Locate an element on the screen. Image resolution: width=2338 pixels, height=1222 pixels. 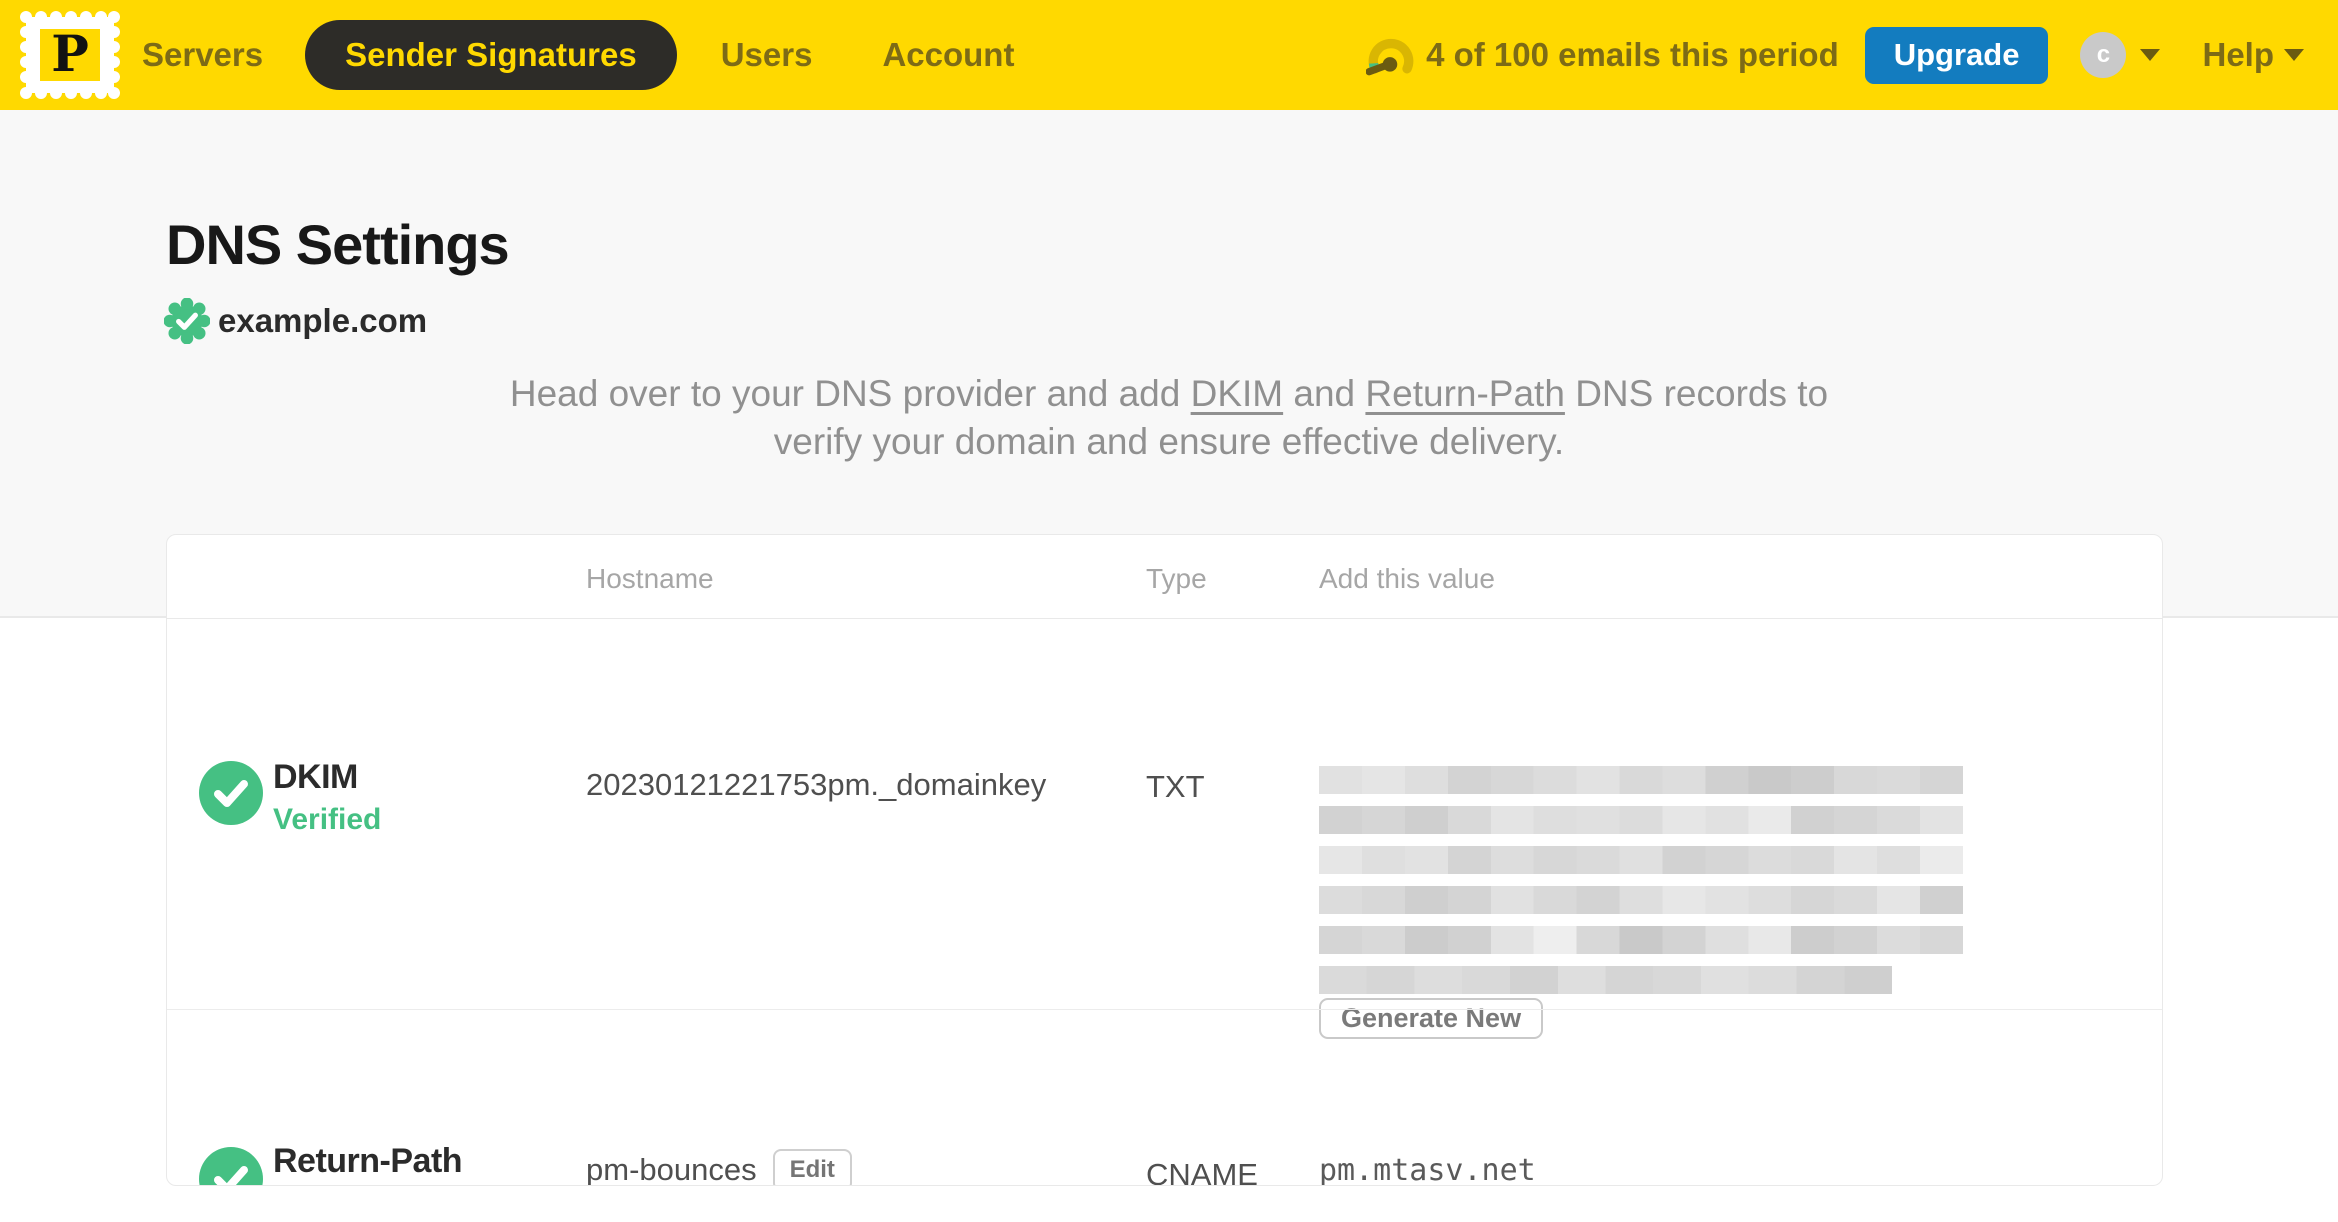
help-menu: Help is located at coordinates (2253, 55).